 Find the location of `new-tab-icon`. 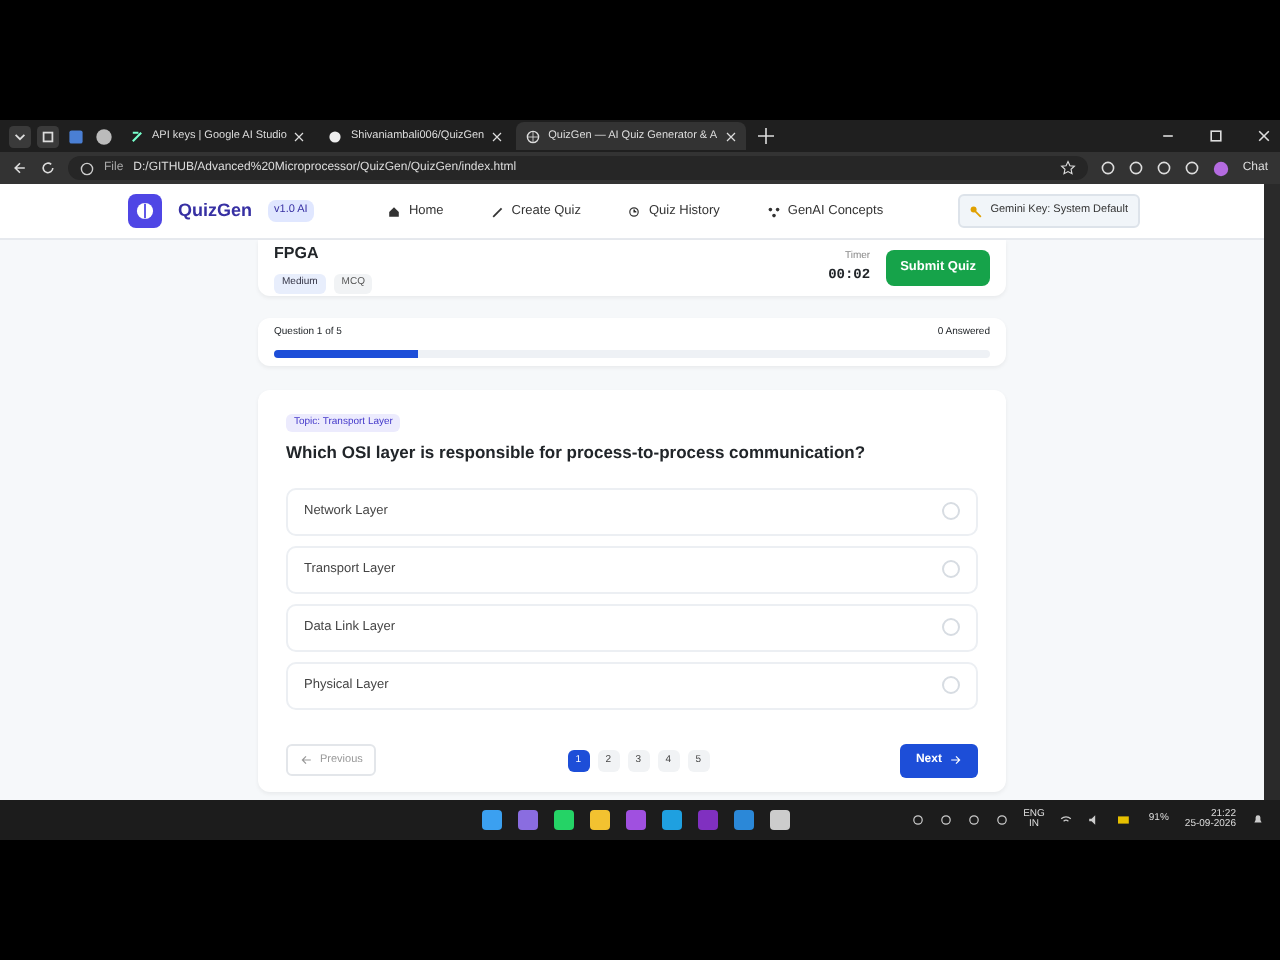

new-tab-icon is located at coordinates (765, 136).